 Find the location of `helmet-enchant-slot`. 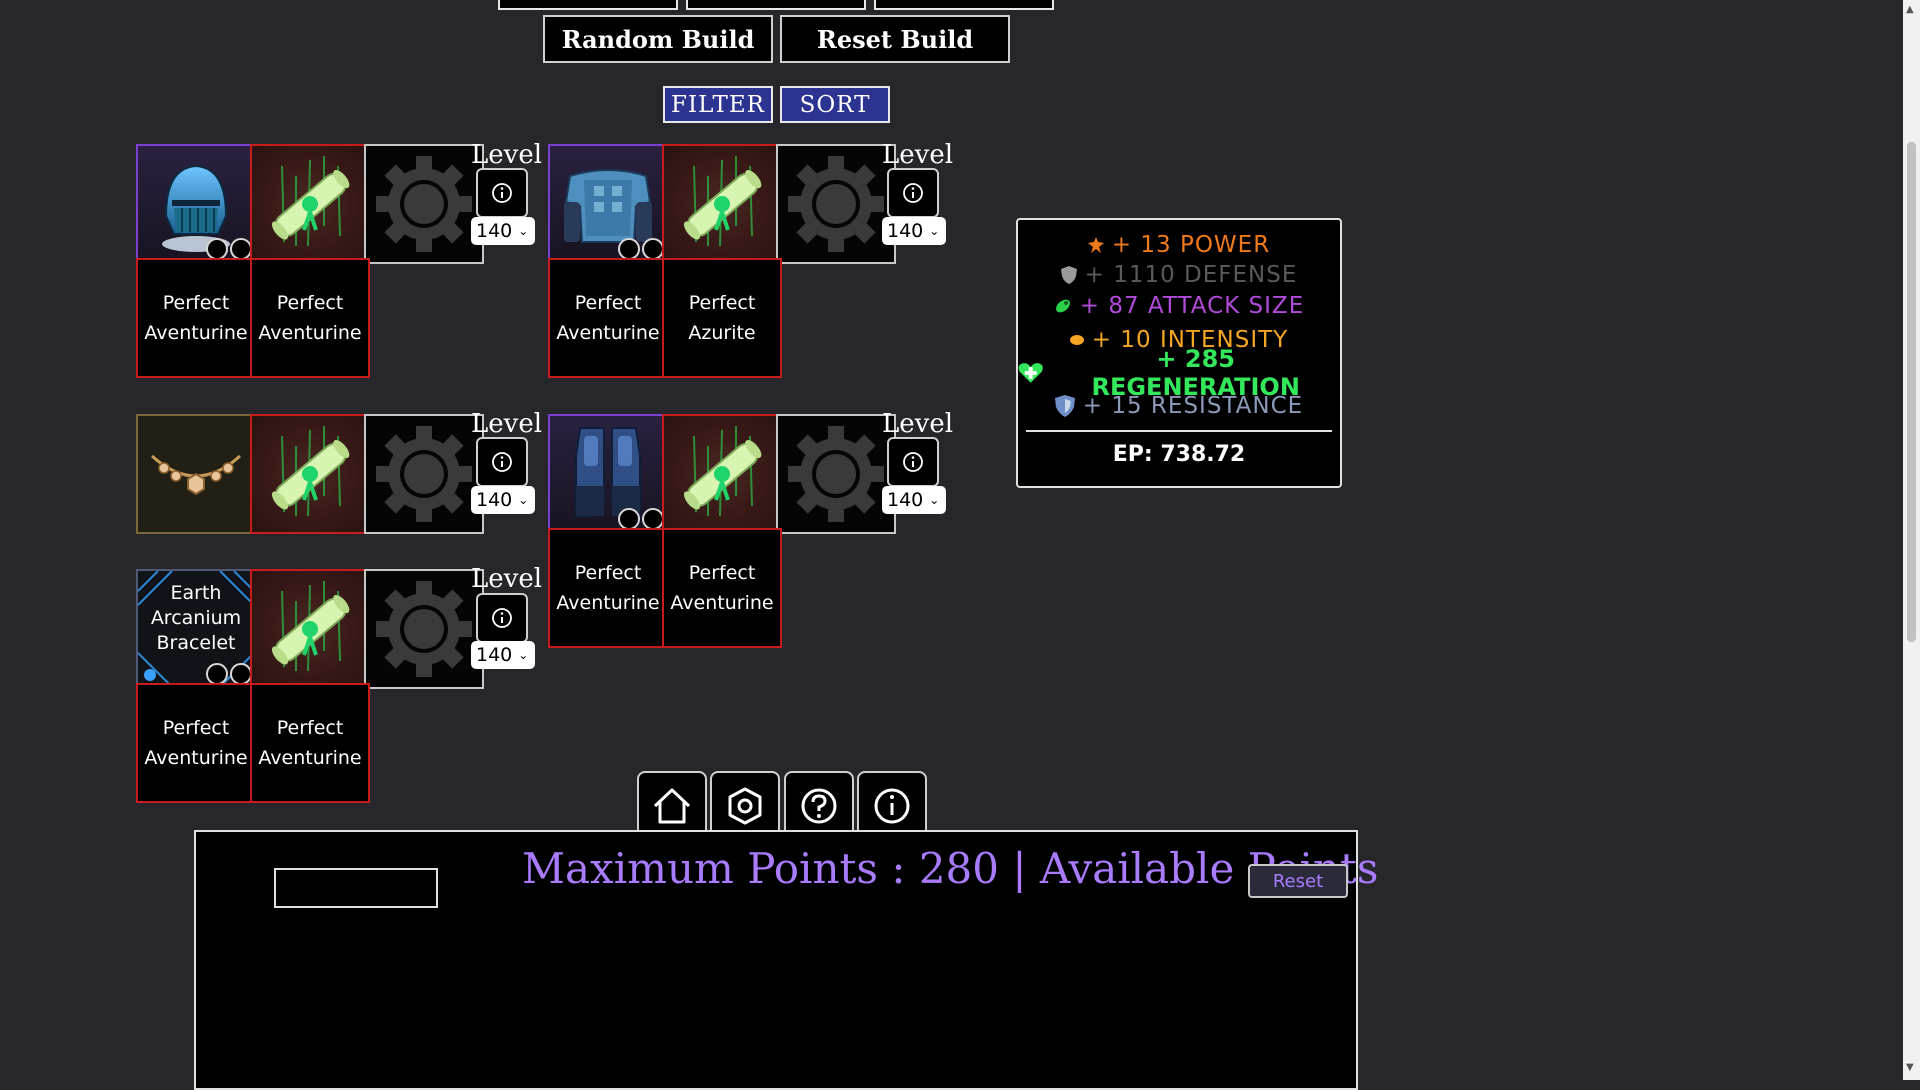

helmet-enchant-slot is located at coordinates (310, 204).